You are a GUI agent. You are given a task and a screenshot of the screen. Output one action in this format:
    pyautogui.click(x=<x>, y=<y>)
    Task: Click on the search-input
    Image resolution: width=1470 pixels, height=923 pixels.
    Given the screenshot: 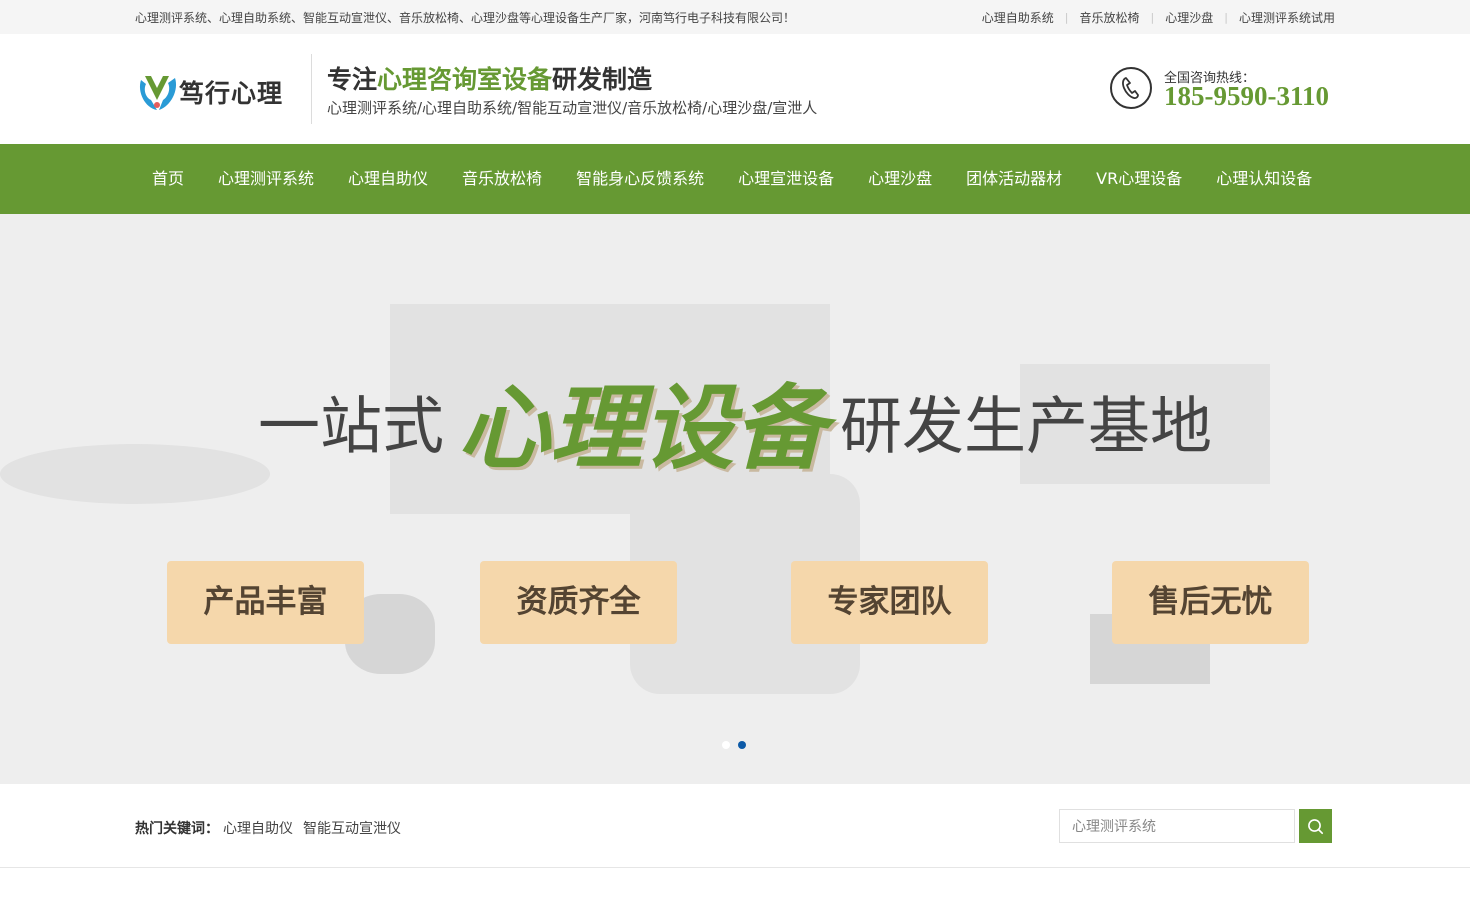 What is the action you would take?
    pyautogui.click(x=1177, y=826)
    